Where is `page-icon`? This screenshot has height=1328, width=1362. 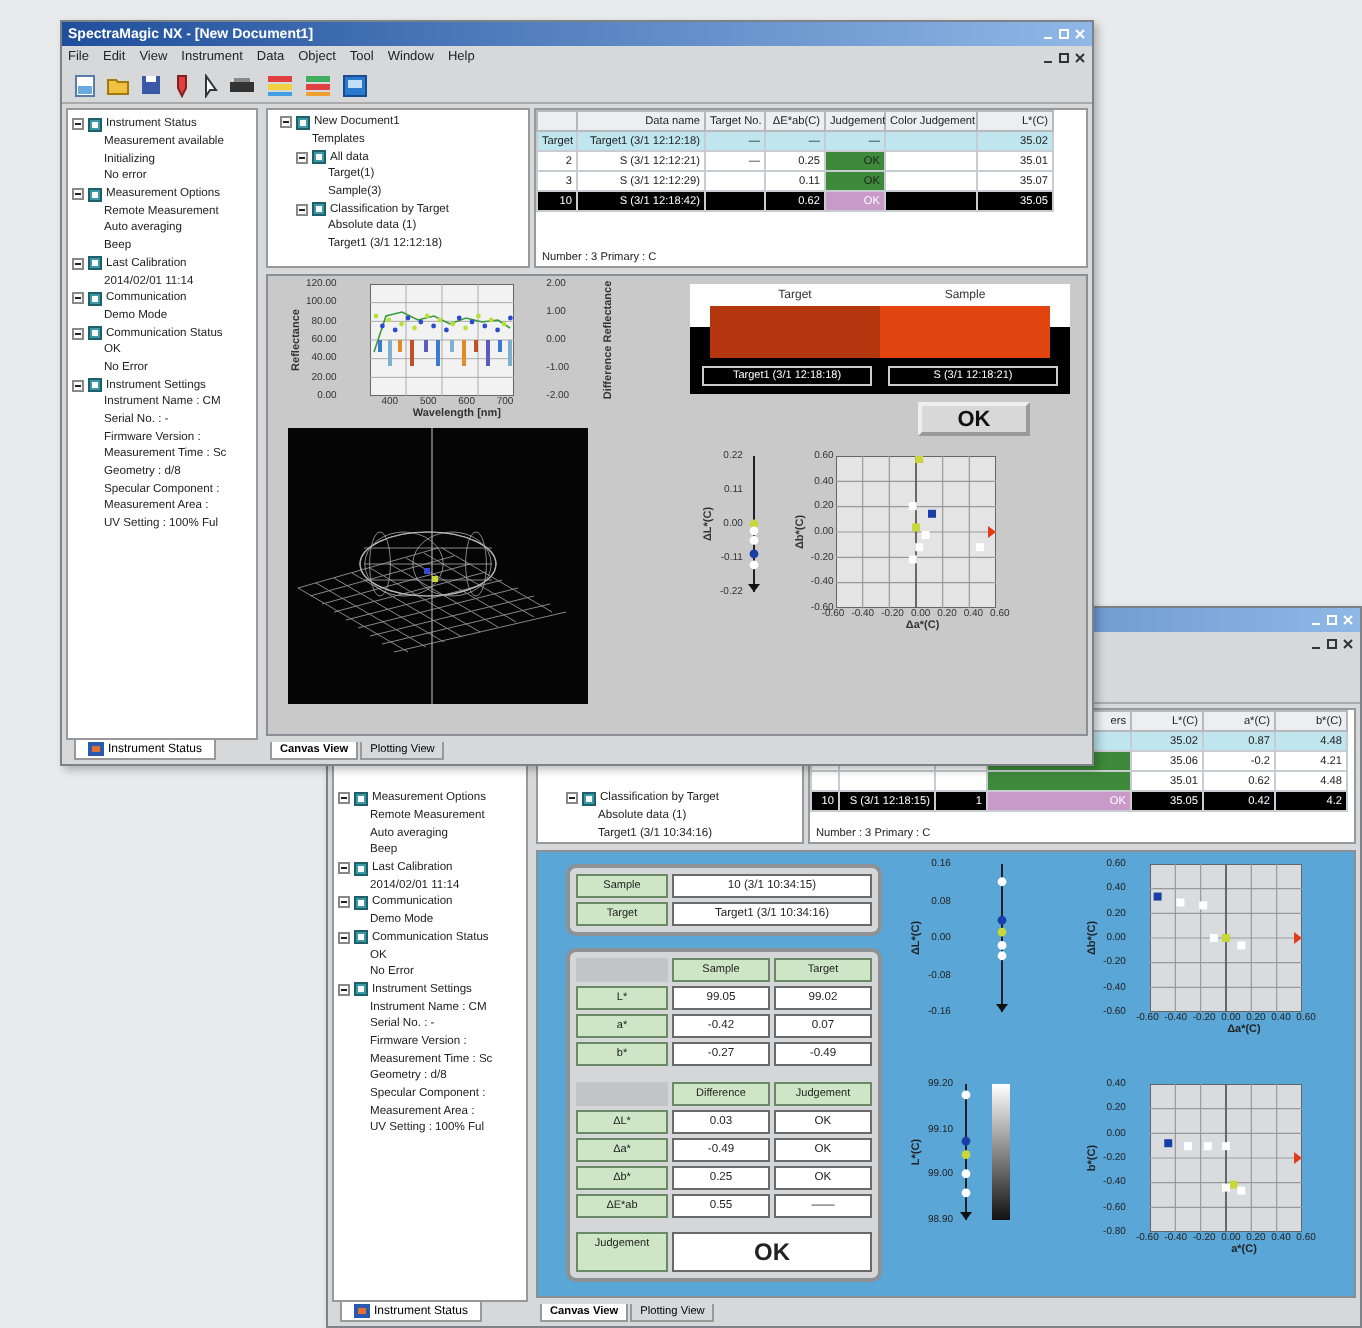
page-icon is located at coordinates (85, 85).